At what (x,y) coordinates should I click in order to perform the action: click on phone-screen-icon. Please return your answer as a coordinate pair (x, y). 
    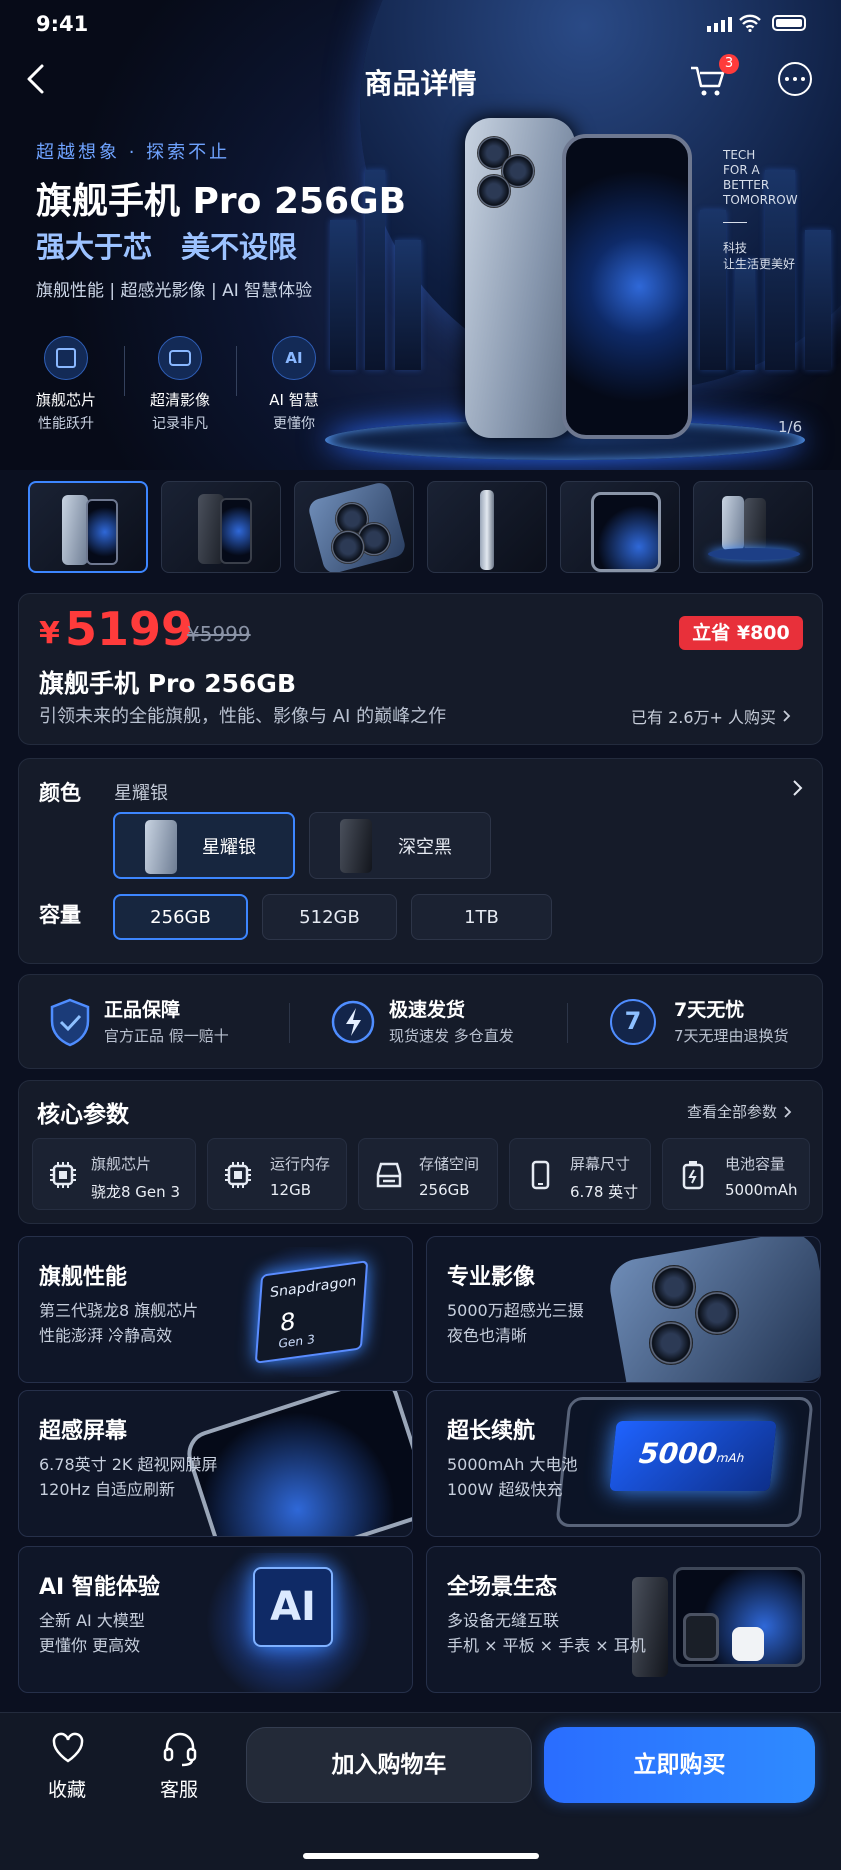
    Looking at the image, I should click on (540, 1175).